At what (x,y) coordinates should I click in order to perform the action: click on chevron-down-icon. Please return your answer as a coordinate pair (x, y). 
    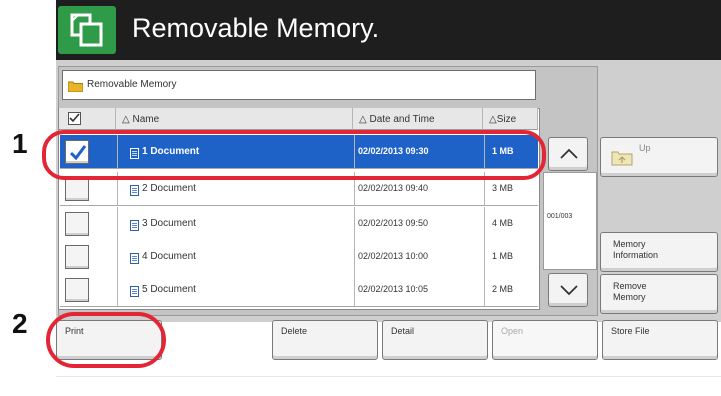
    Looking at the image, I should click on (569, 290).